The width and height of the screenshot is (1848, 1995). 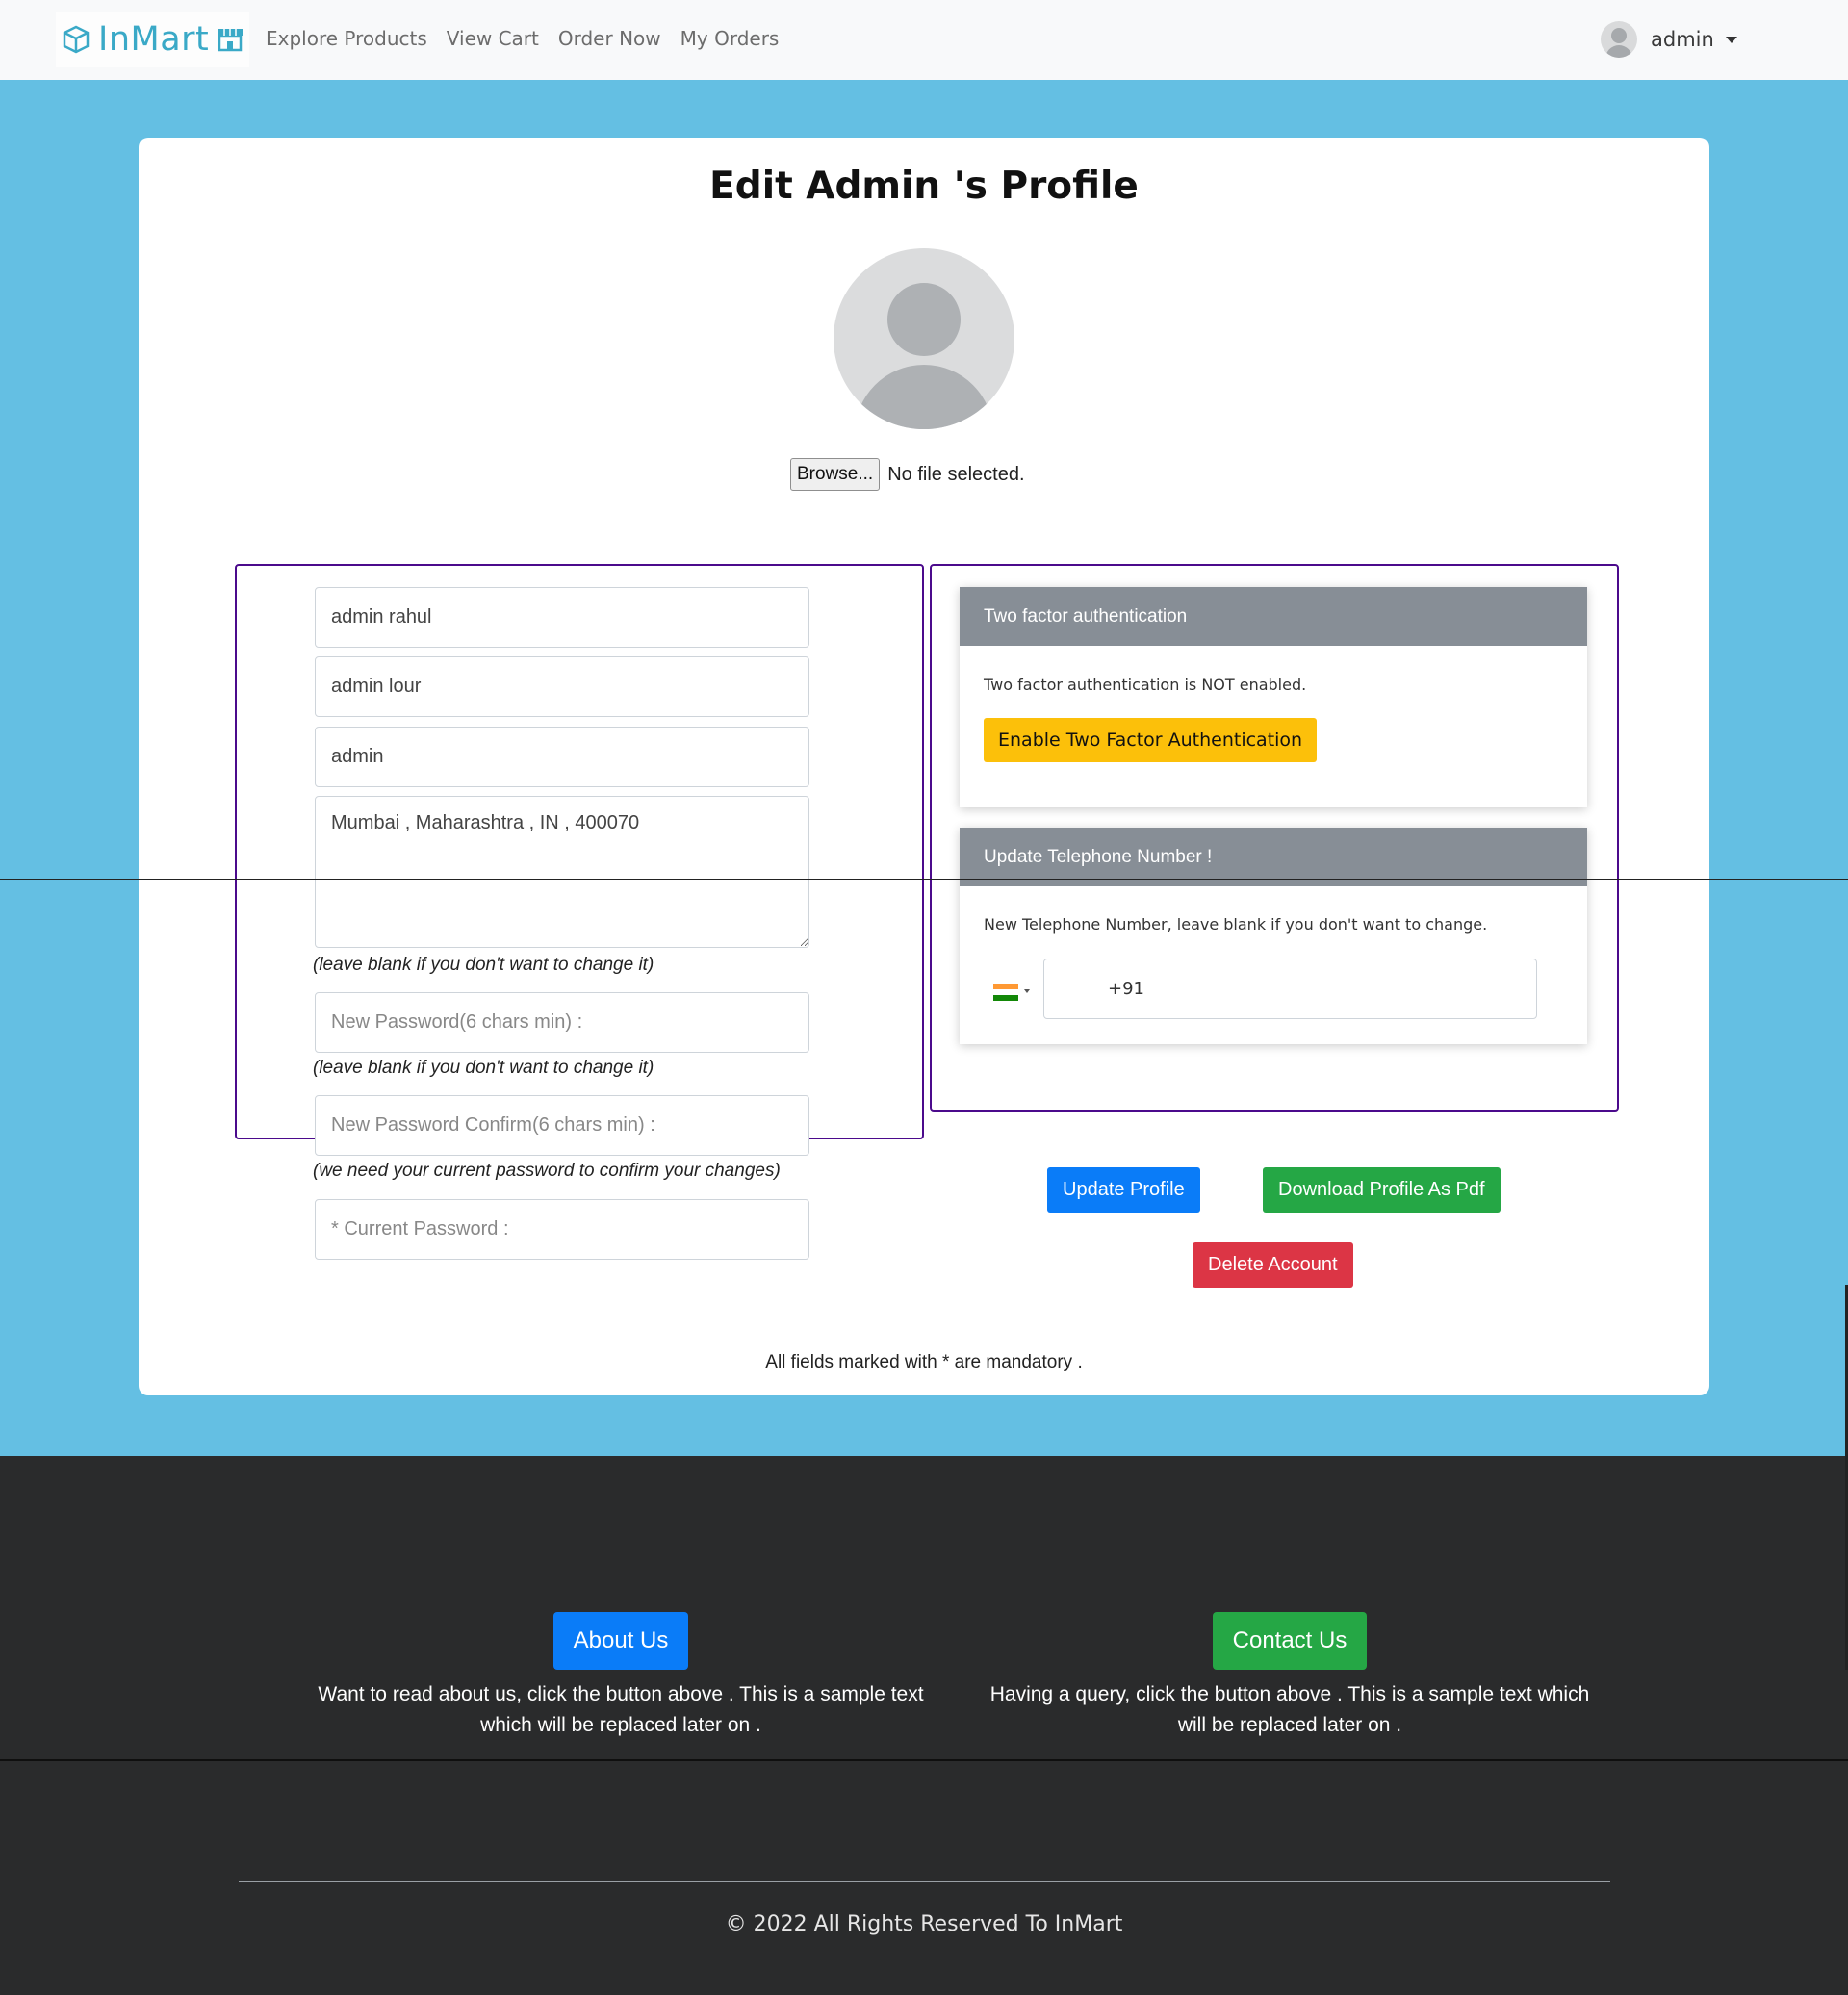 I want to click on download-pdf-button: Download Profile As Pdf, so click(x=1382, y=1190).